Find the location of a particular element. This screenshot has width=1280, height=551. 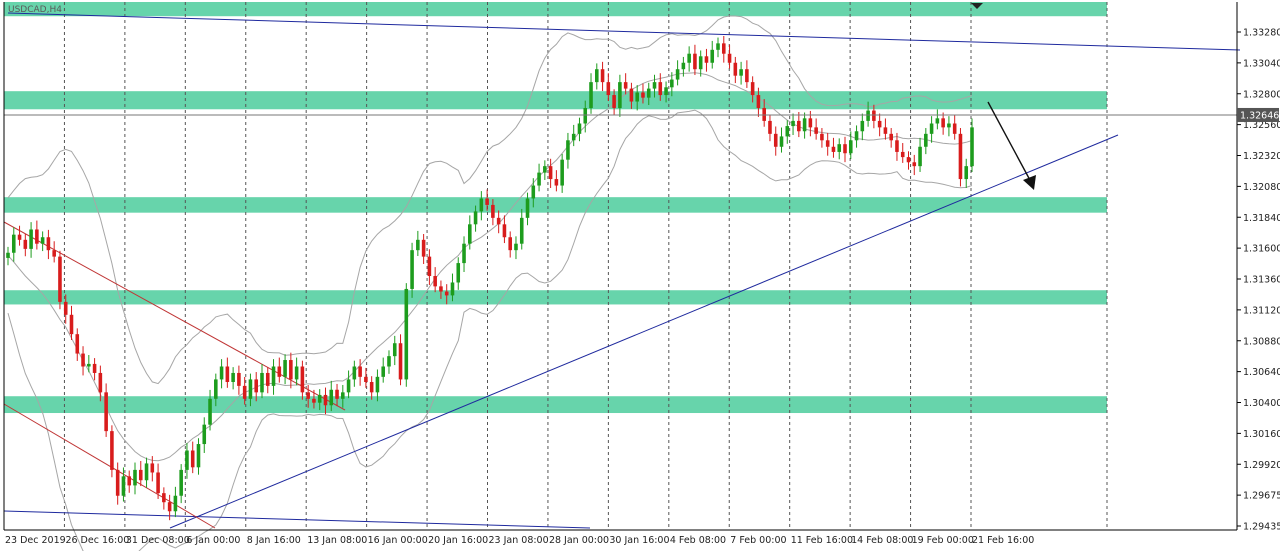

y-tick-label-6: 1.31840 is located at coordinates (1261, 218).